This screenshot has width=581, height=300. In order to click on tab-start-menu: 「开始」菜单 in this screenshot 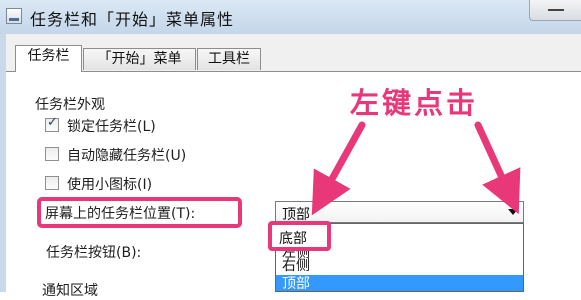, I will do `click(139, 59)`.